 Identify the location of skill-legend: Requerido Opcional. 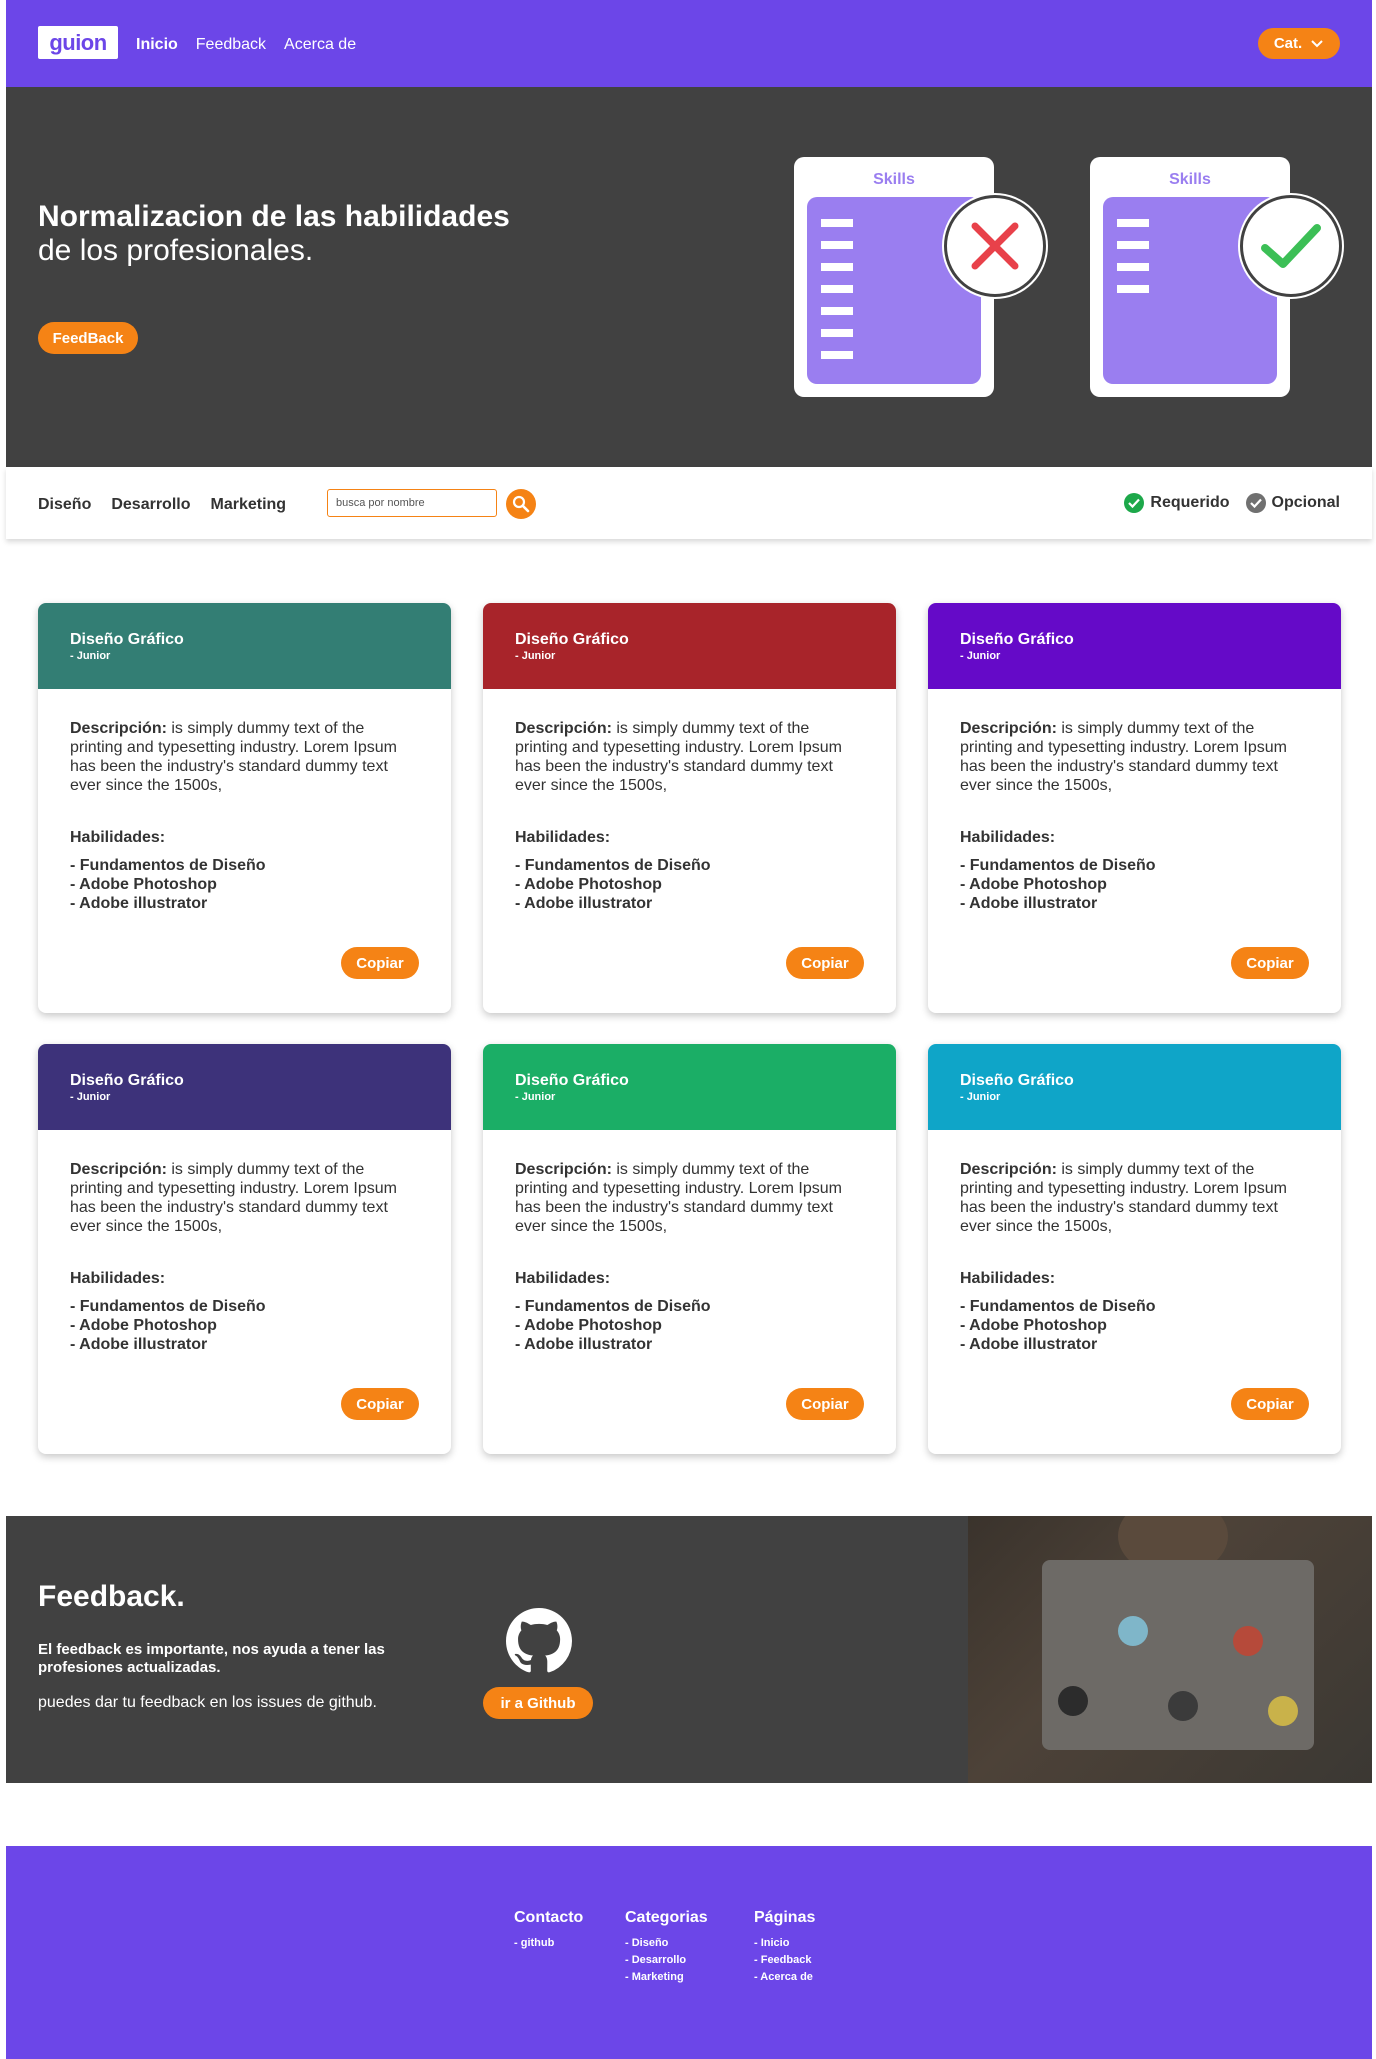
(1232, 503).